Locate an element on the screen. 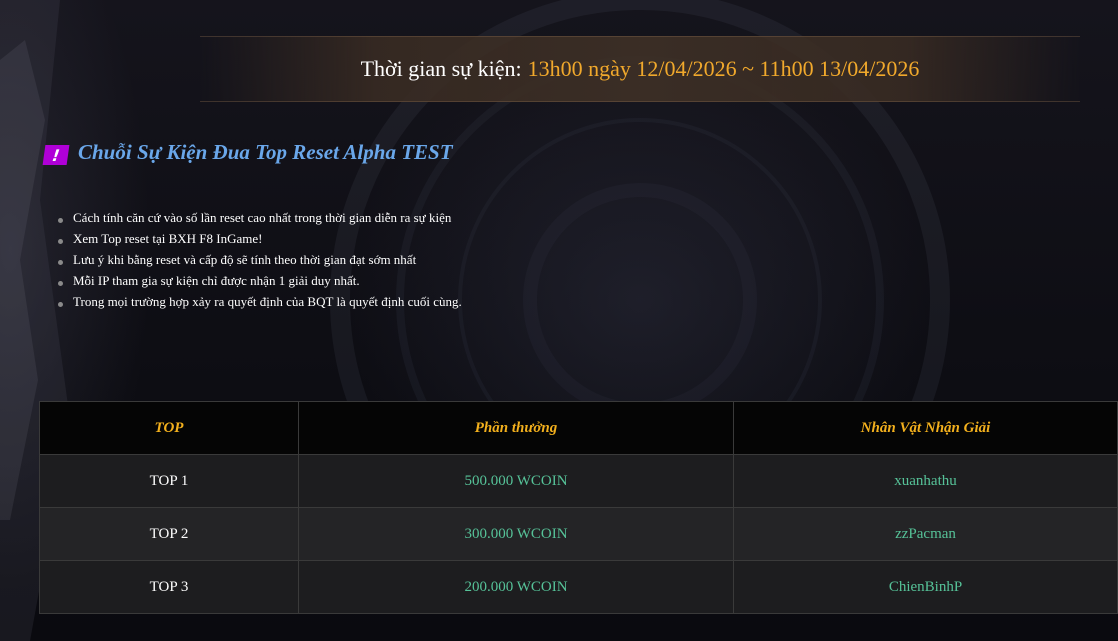 This screenshot has height=641, width=1118. rule-text: Xem Top reset tại BXH F8 InGame! is located at coordinates (168, 238).